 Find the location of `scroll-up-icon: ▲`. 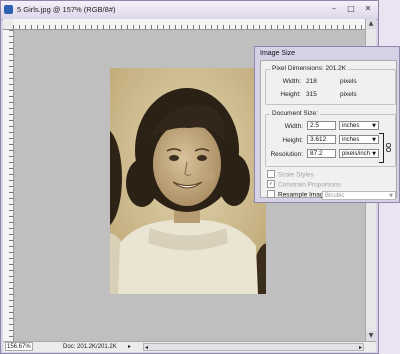

scroll-up-icon: ▲ is located at coordinates (371, 24).